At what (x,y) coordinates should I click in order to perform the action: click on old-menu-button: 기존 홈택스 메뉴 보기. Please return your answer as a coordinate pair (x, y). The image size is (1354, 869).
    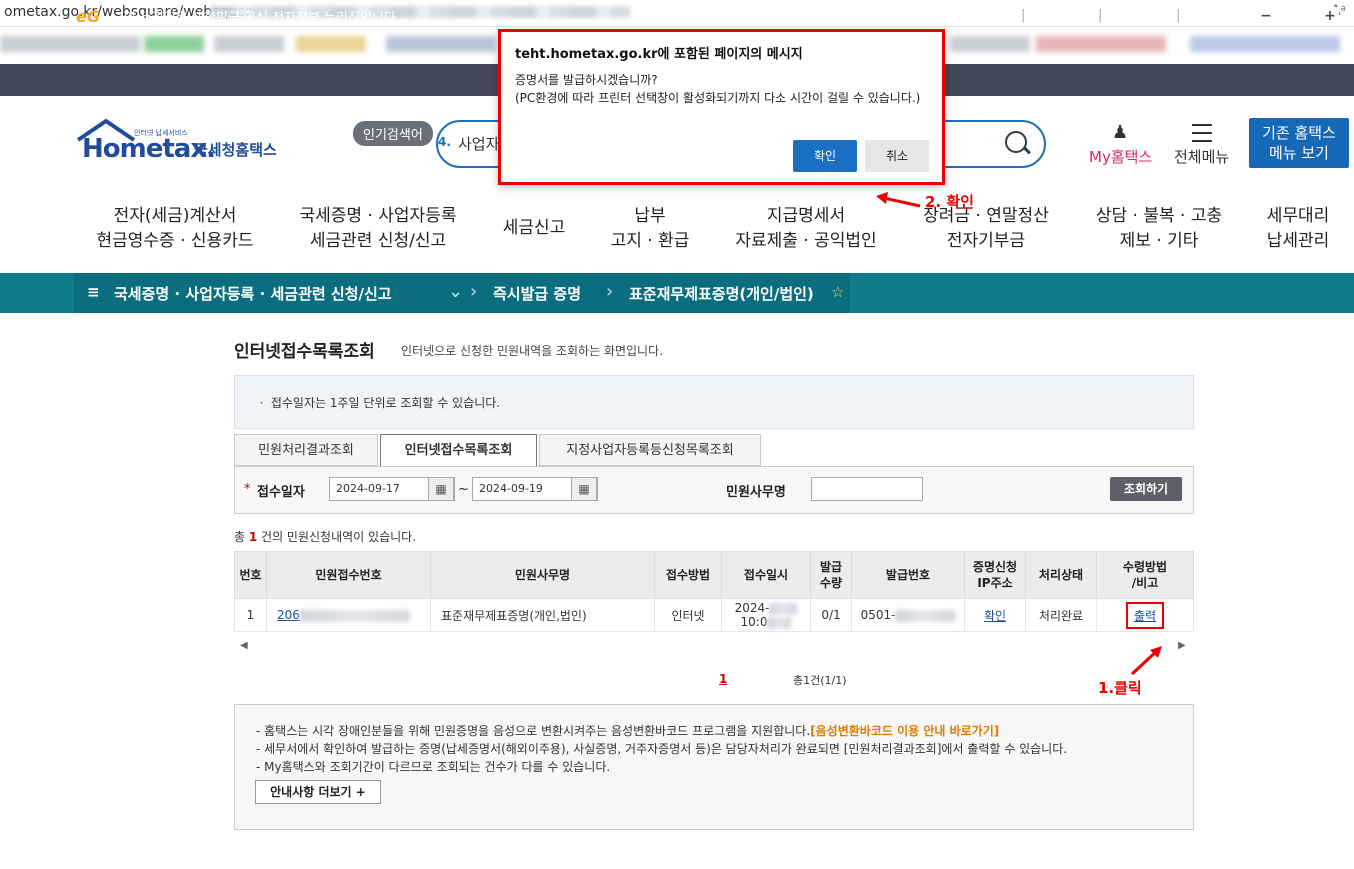
    Looking at the image, I should click on (1299, 143).